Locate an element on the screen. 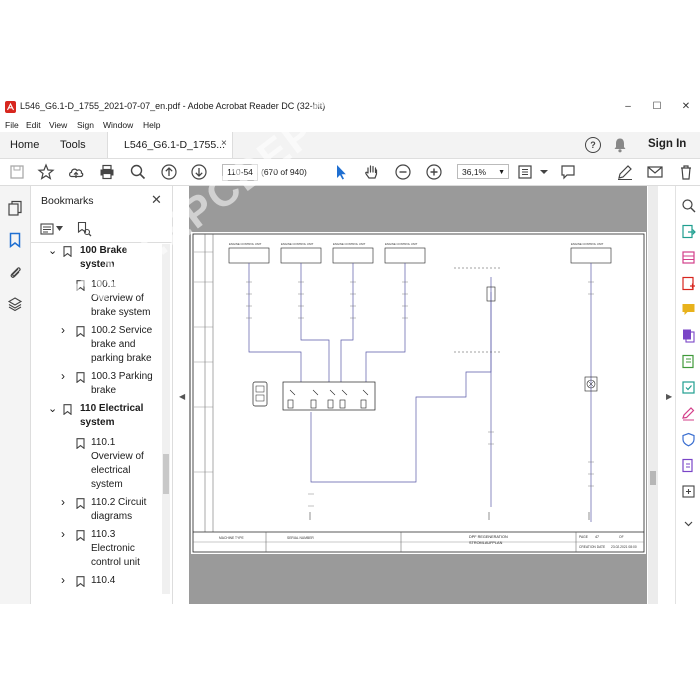  bookmark-item: › 100.2 Service brake and parking brake is located at coordinates (97, 345).